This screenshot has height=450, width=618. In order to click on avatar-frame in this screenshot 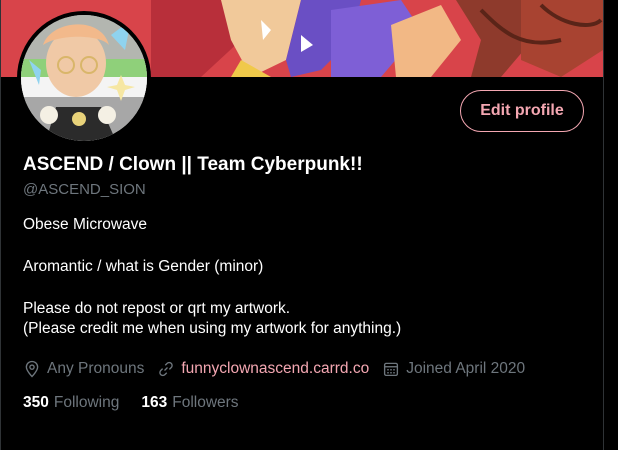, I will do `click(84, 78)`.